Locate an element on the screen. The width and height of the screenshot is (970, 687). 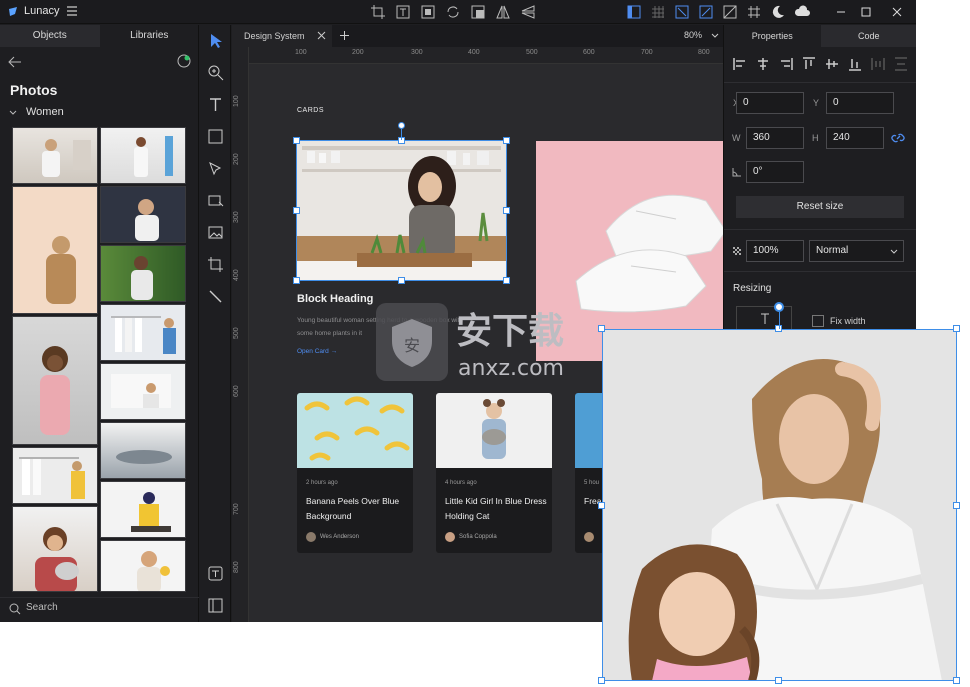
refresh-icon is located at coordinates (453, 12).